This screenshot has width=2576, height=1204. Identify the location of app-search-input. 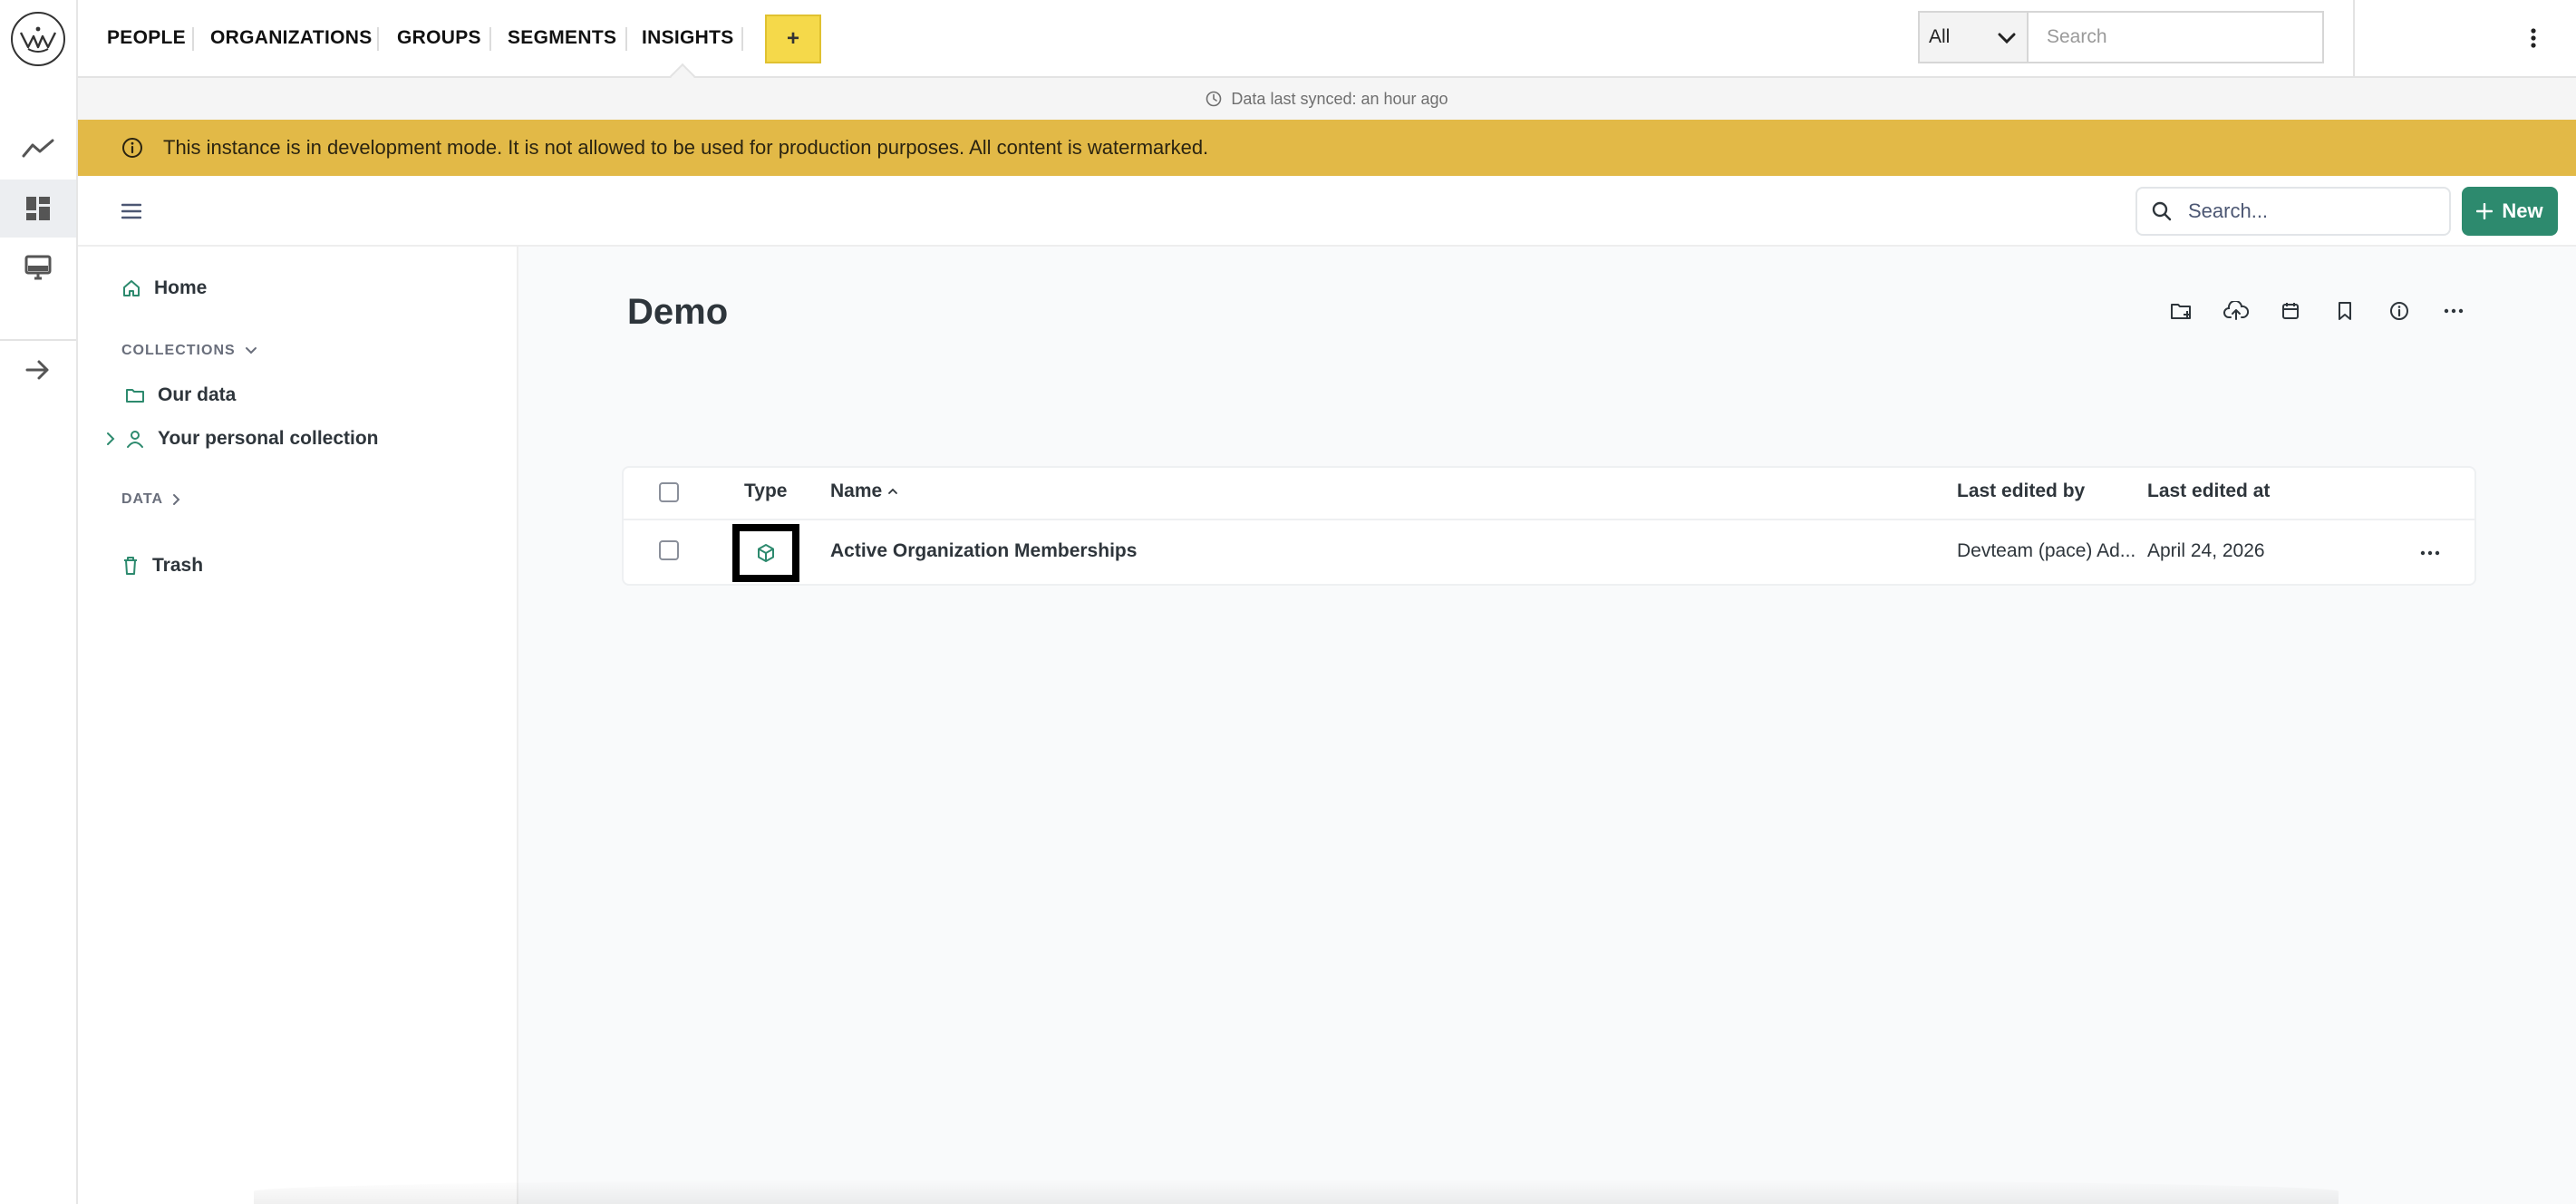
(2306, 211).